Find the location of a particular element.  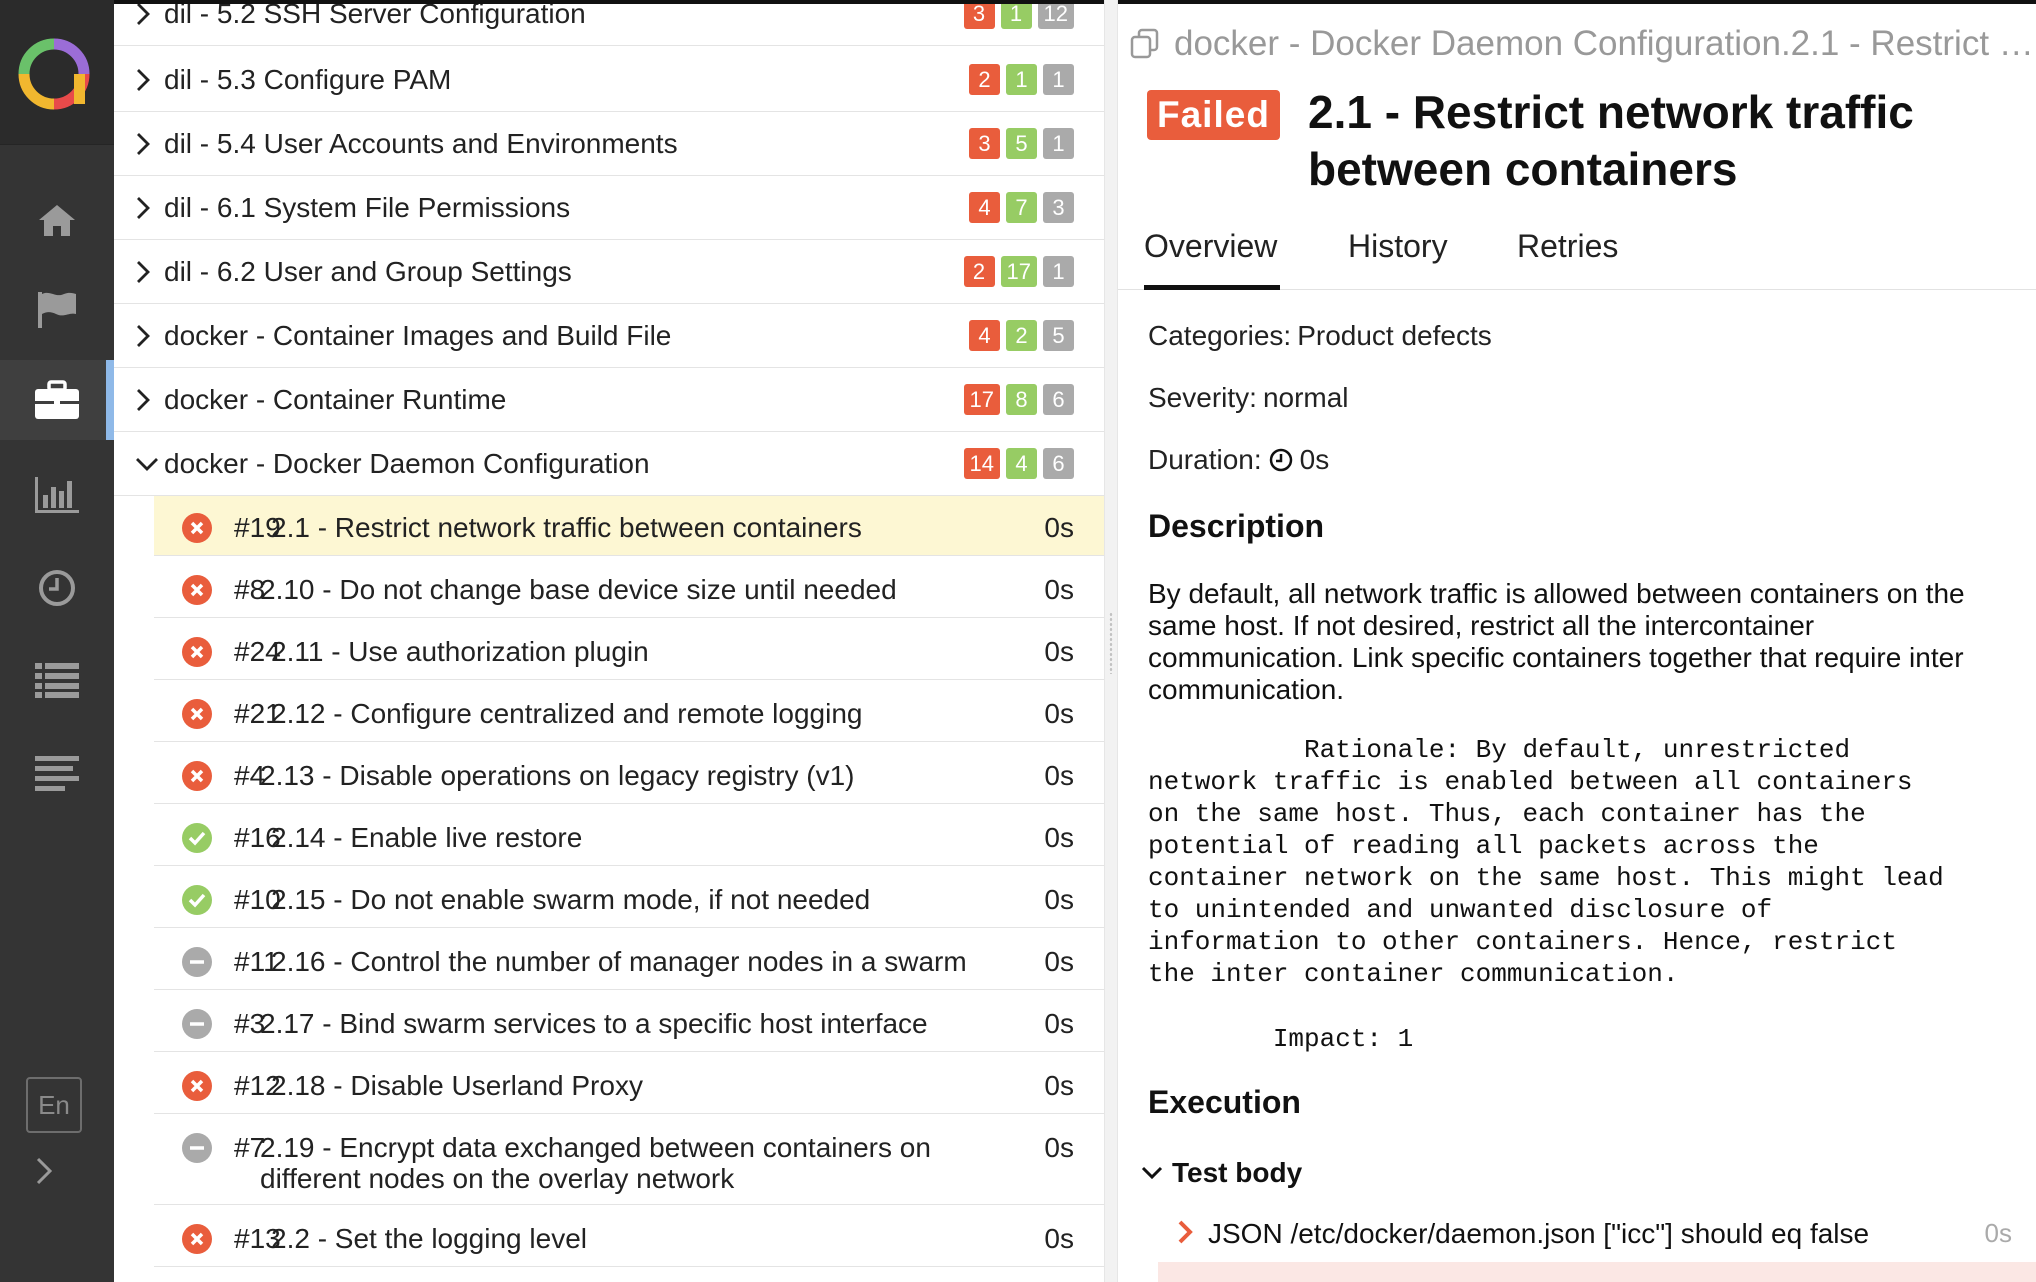

execution-heading: Execution is located at coordinates (1224, 1102).